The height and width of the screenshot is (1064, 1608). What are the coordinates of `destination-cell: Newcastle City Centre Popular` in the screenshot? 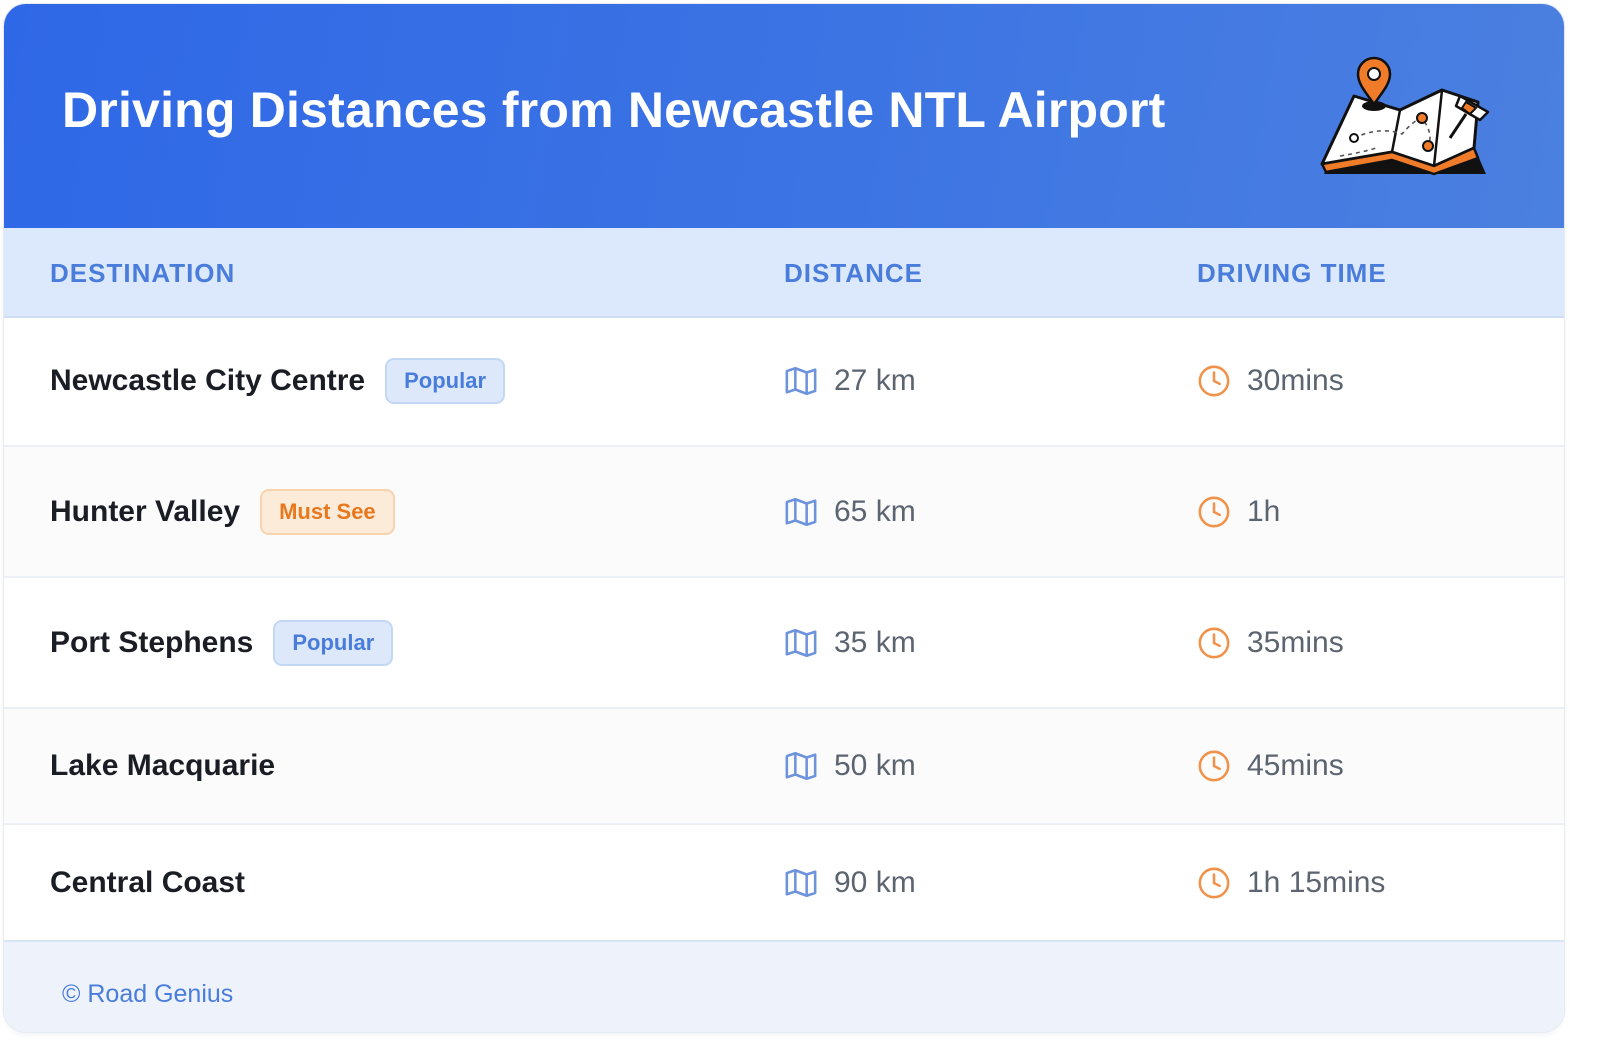 It's located at (278, 380).